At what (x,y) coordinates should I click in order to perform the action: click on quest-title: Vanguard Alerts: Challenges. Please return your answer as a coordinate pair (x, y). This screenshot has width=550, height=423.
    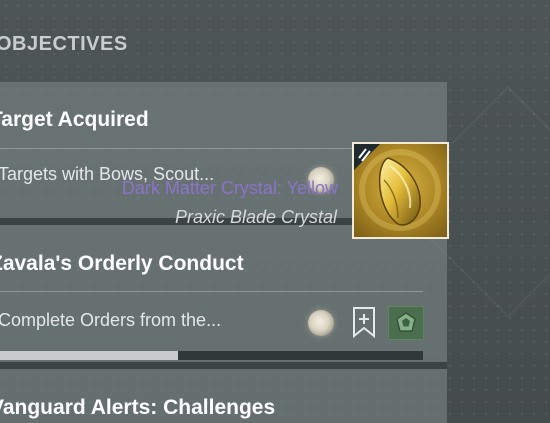
    Looking at the image, I should click on (138, 407).